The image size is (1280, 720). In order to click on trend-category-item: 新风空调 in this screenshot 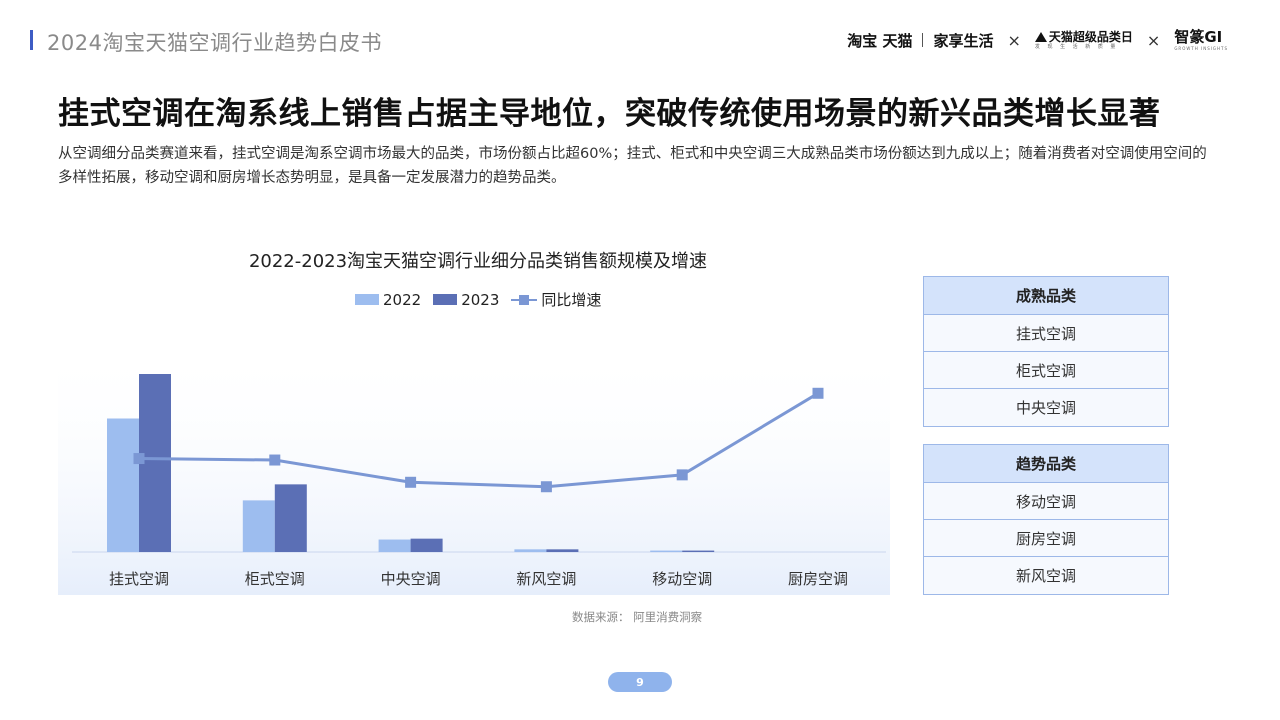, I will do `click(1046, 575)`.